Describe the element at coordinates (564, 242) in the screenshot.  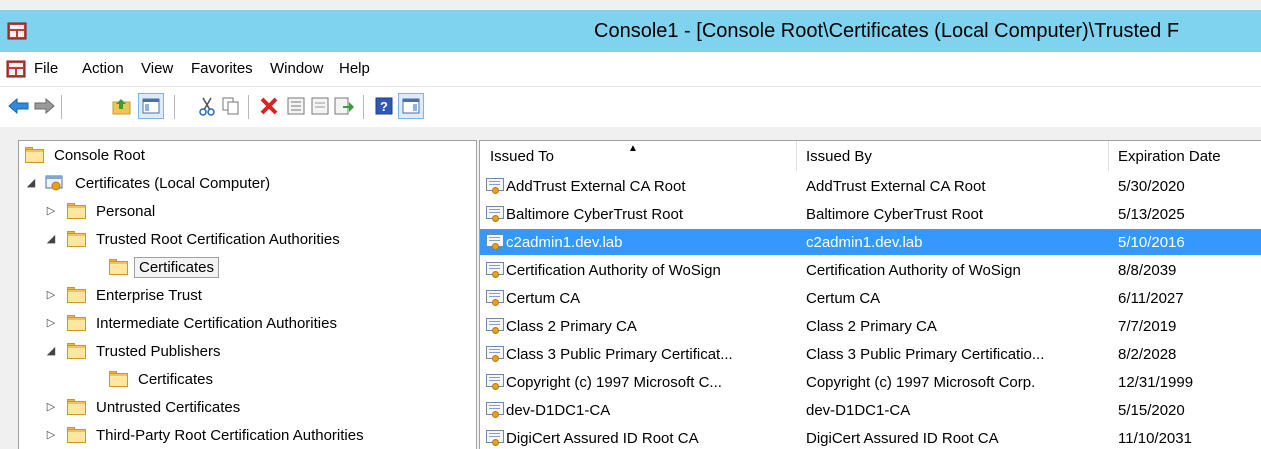
I see `cell-issued-to: c2admin1.dev.lab` at that location.